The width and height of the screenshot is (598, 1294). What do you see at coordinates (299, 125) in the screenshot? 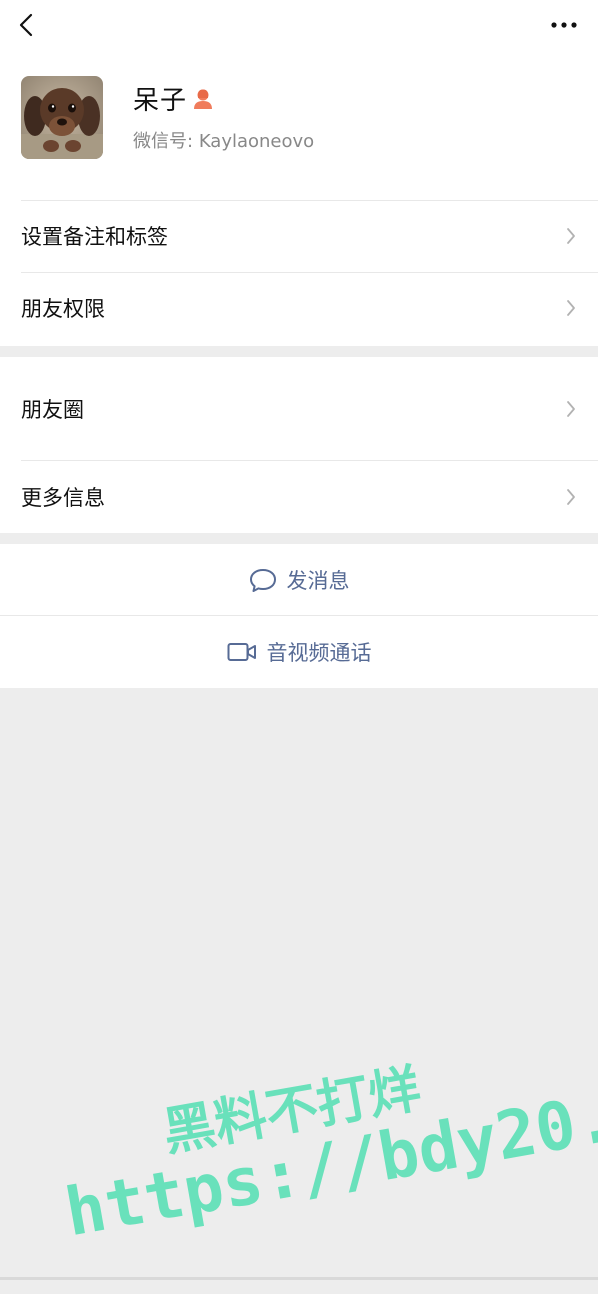
I see `profile-header: 呆子 微信号: Kaylaoneovo` at bounding box center [299, 125].